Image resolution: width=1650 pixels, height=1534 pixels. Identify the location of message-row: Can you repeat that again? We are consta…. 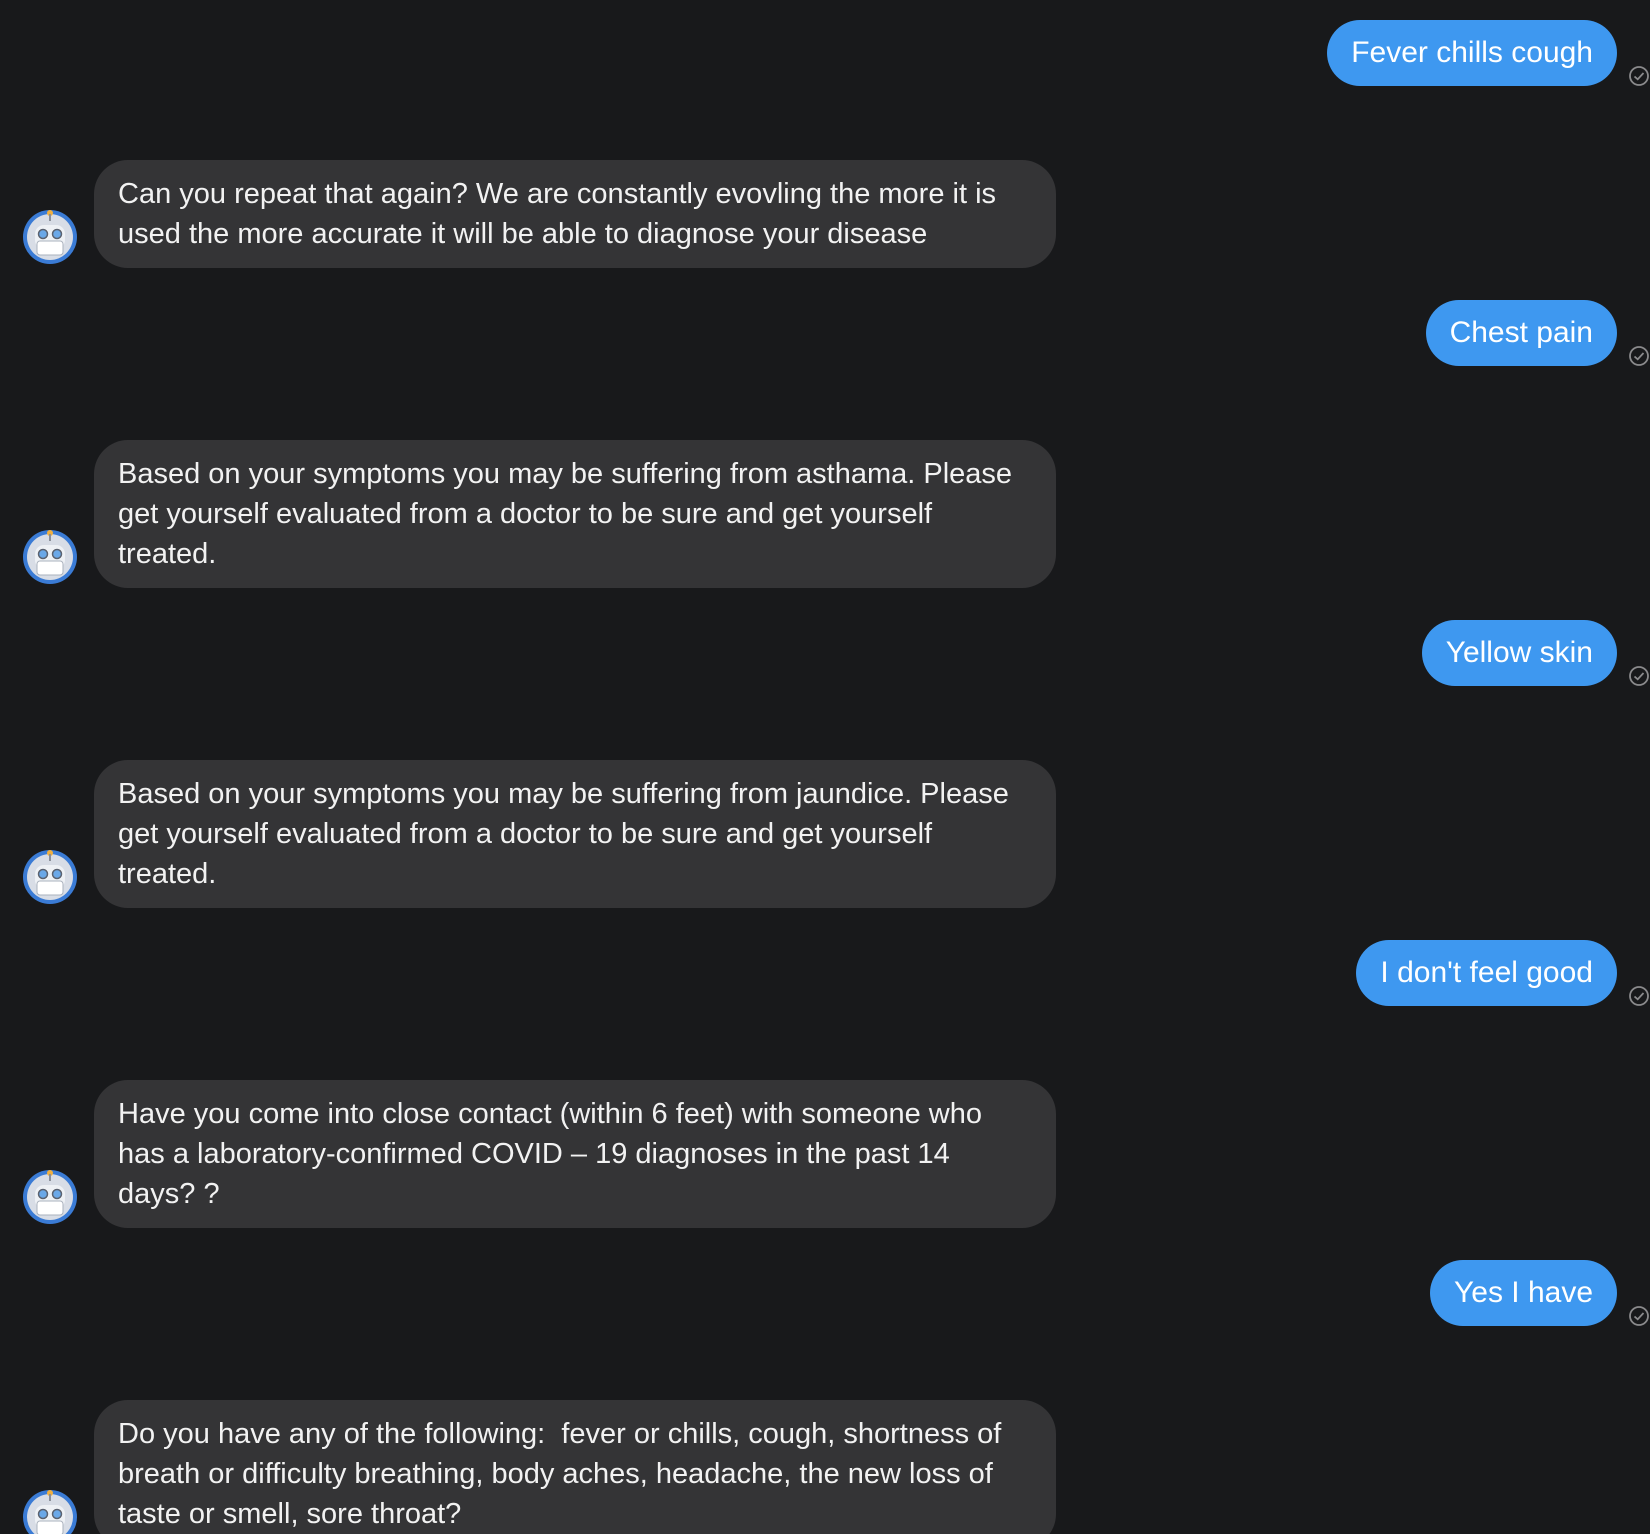
(825, 214).